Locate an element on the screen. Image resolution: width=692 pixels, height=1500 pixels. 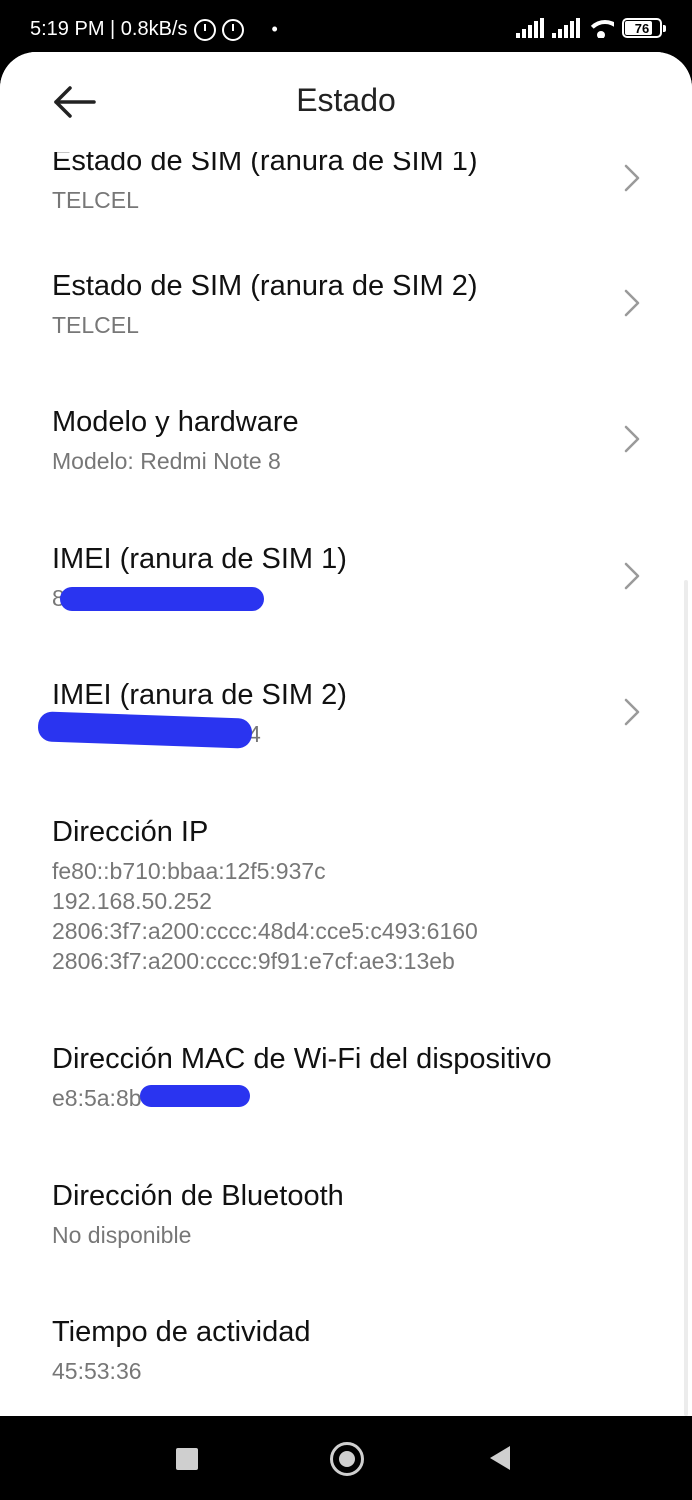
status-left: 5:19 PM | 0.8kB/s • is located at coordinates (154, 29).